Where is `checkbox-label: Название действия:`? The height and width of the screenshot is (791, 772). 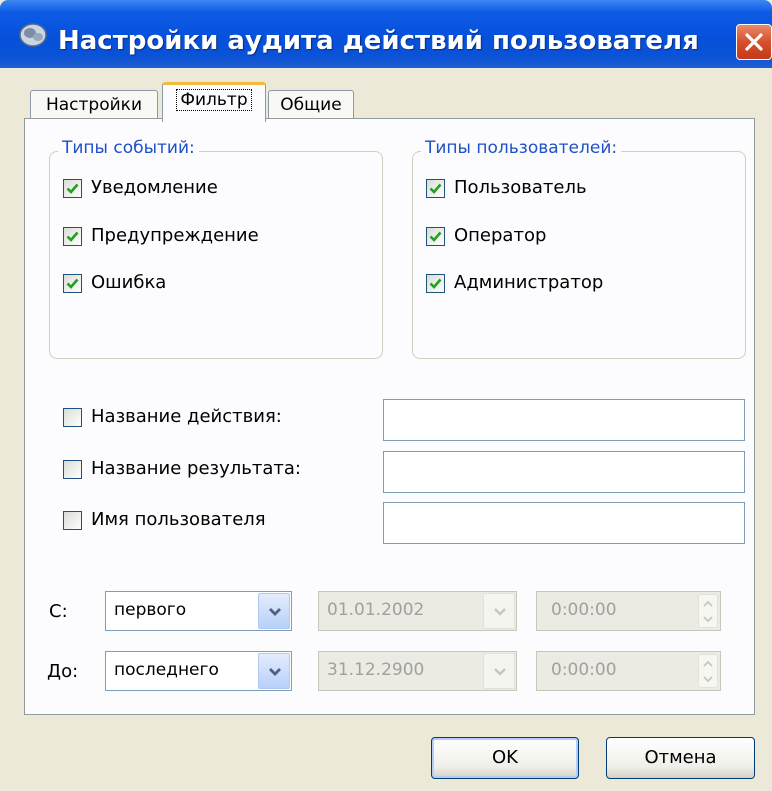
checkbox-label: Название действия: is located at coordinates (186, 416).